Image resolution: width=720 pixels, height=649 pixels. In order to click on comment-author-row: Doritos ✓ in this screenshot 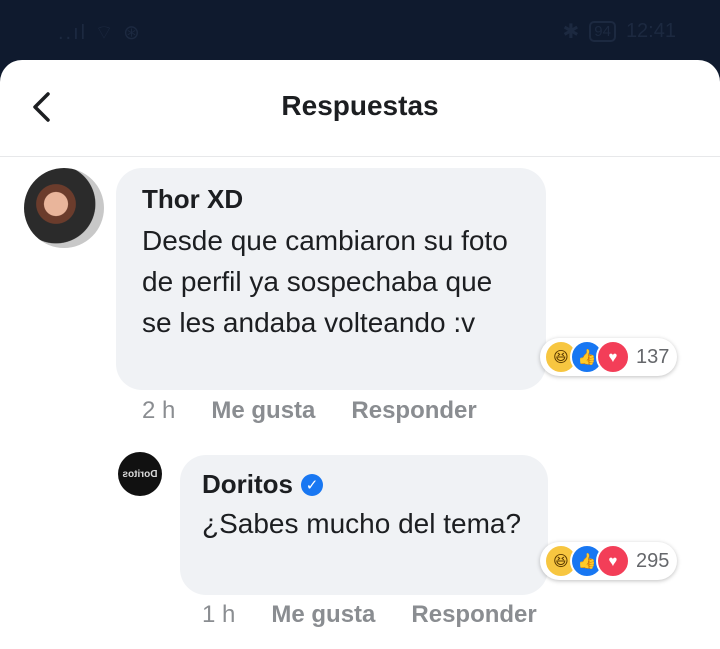, I will do `click(262, 484)`.